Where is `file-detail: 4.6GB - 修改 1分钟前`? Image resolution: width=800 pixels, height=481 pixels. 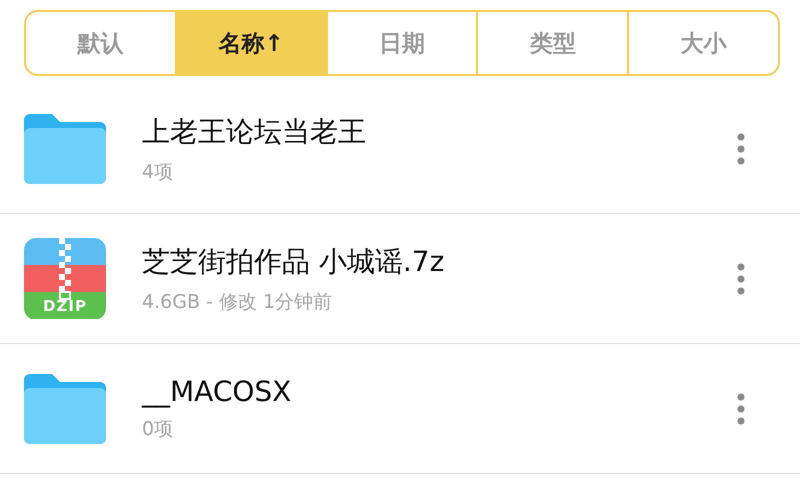 file-detail: 4.6GB - 修改 1分钟前 is located at coordinates (238, 302).